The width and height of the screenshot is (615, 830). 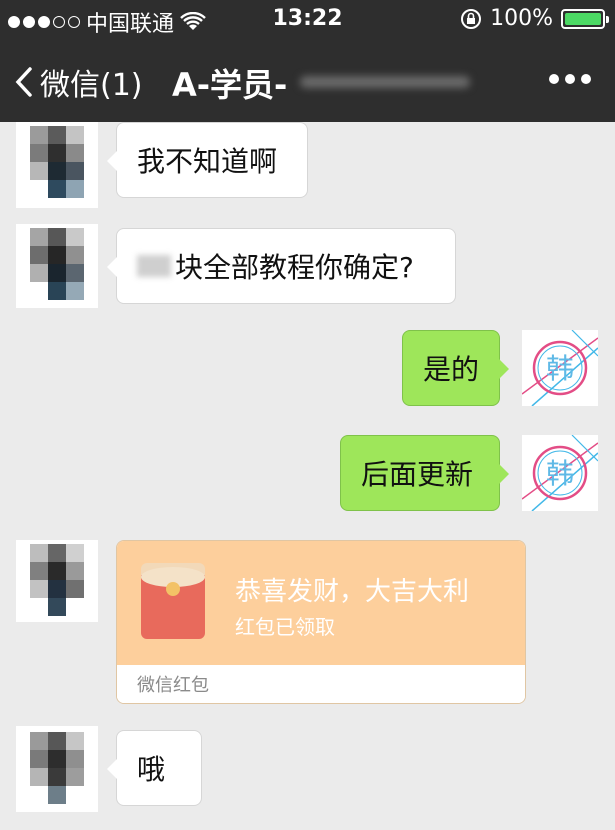 What do you see at coordinates (321, 684) in the screenshot?
I see `red-packet-footer: 微信红包` at bounding box center [321, 684].